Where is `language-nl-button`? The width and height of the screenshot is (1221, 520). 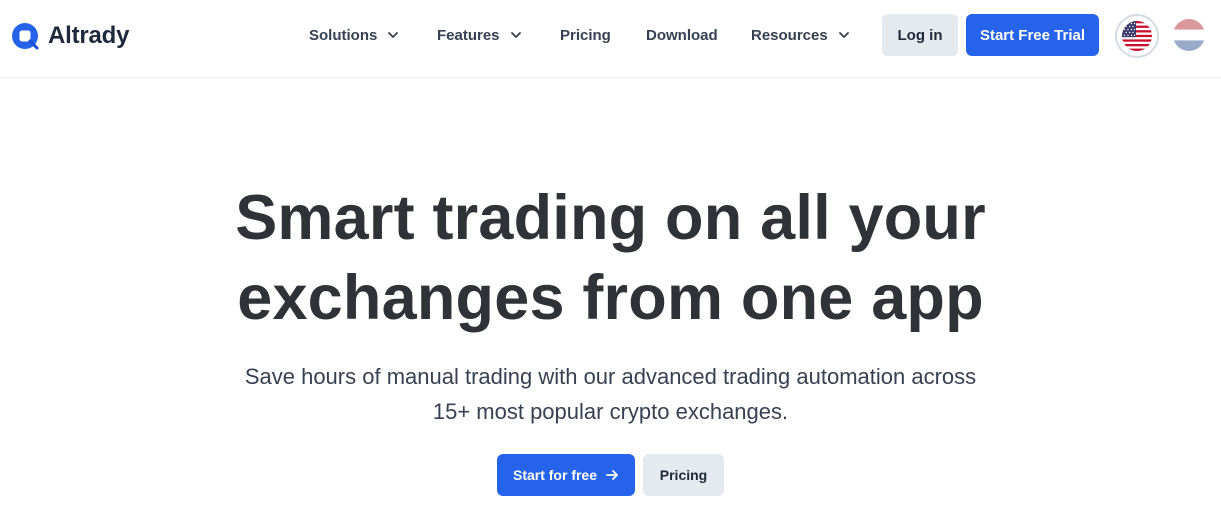
language-nl-button is located at coordinates (1189, 35).